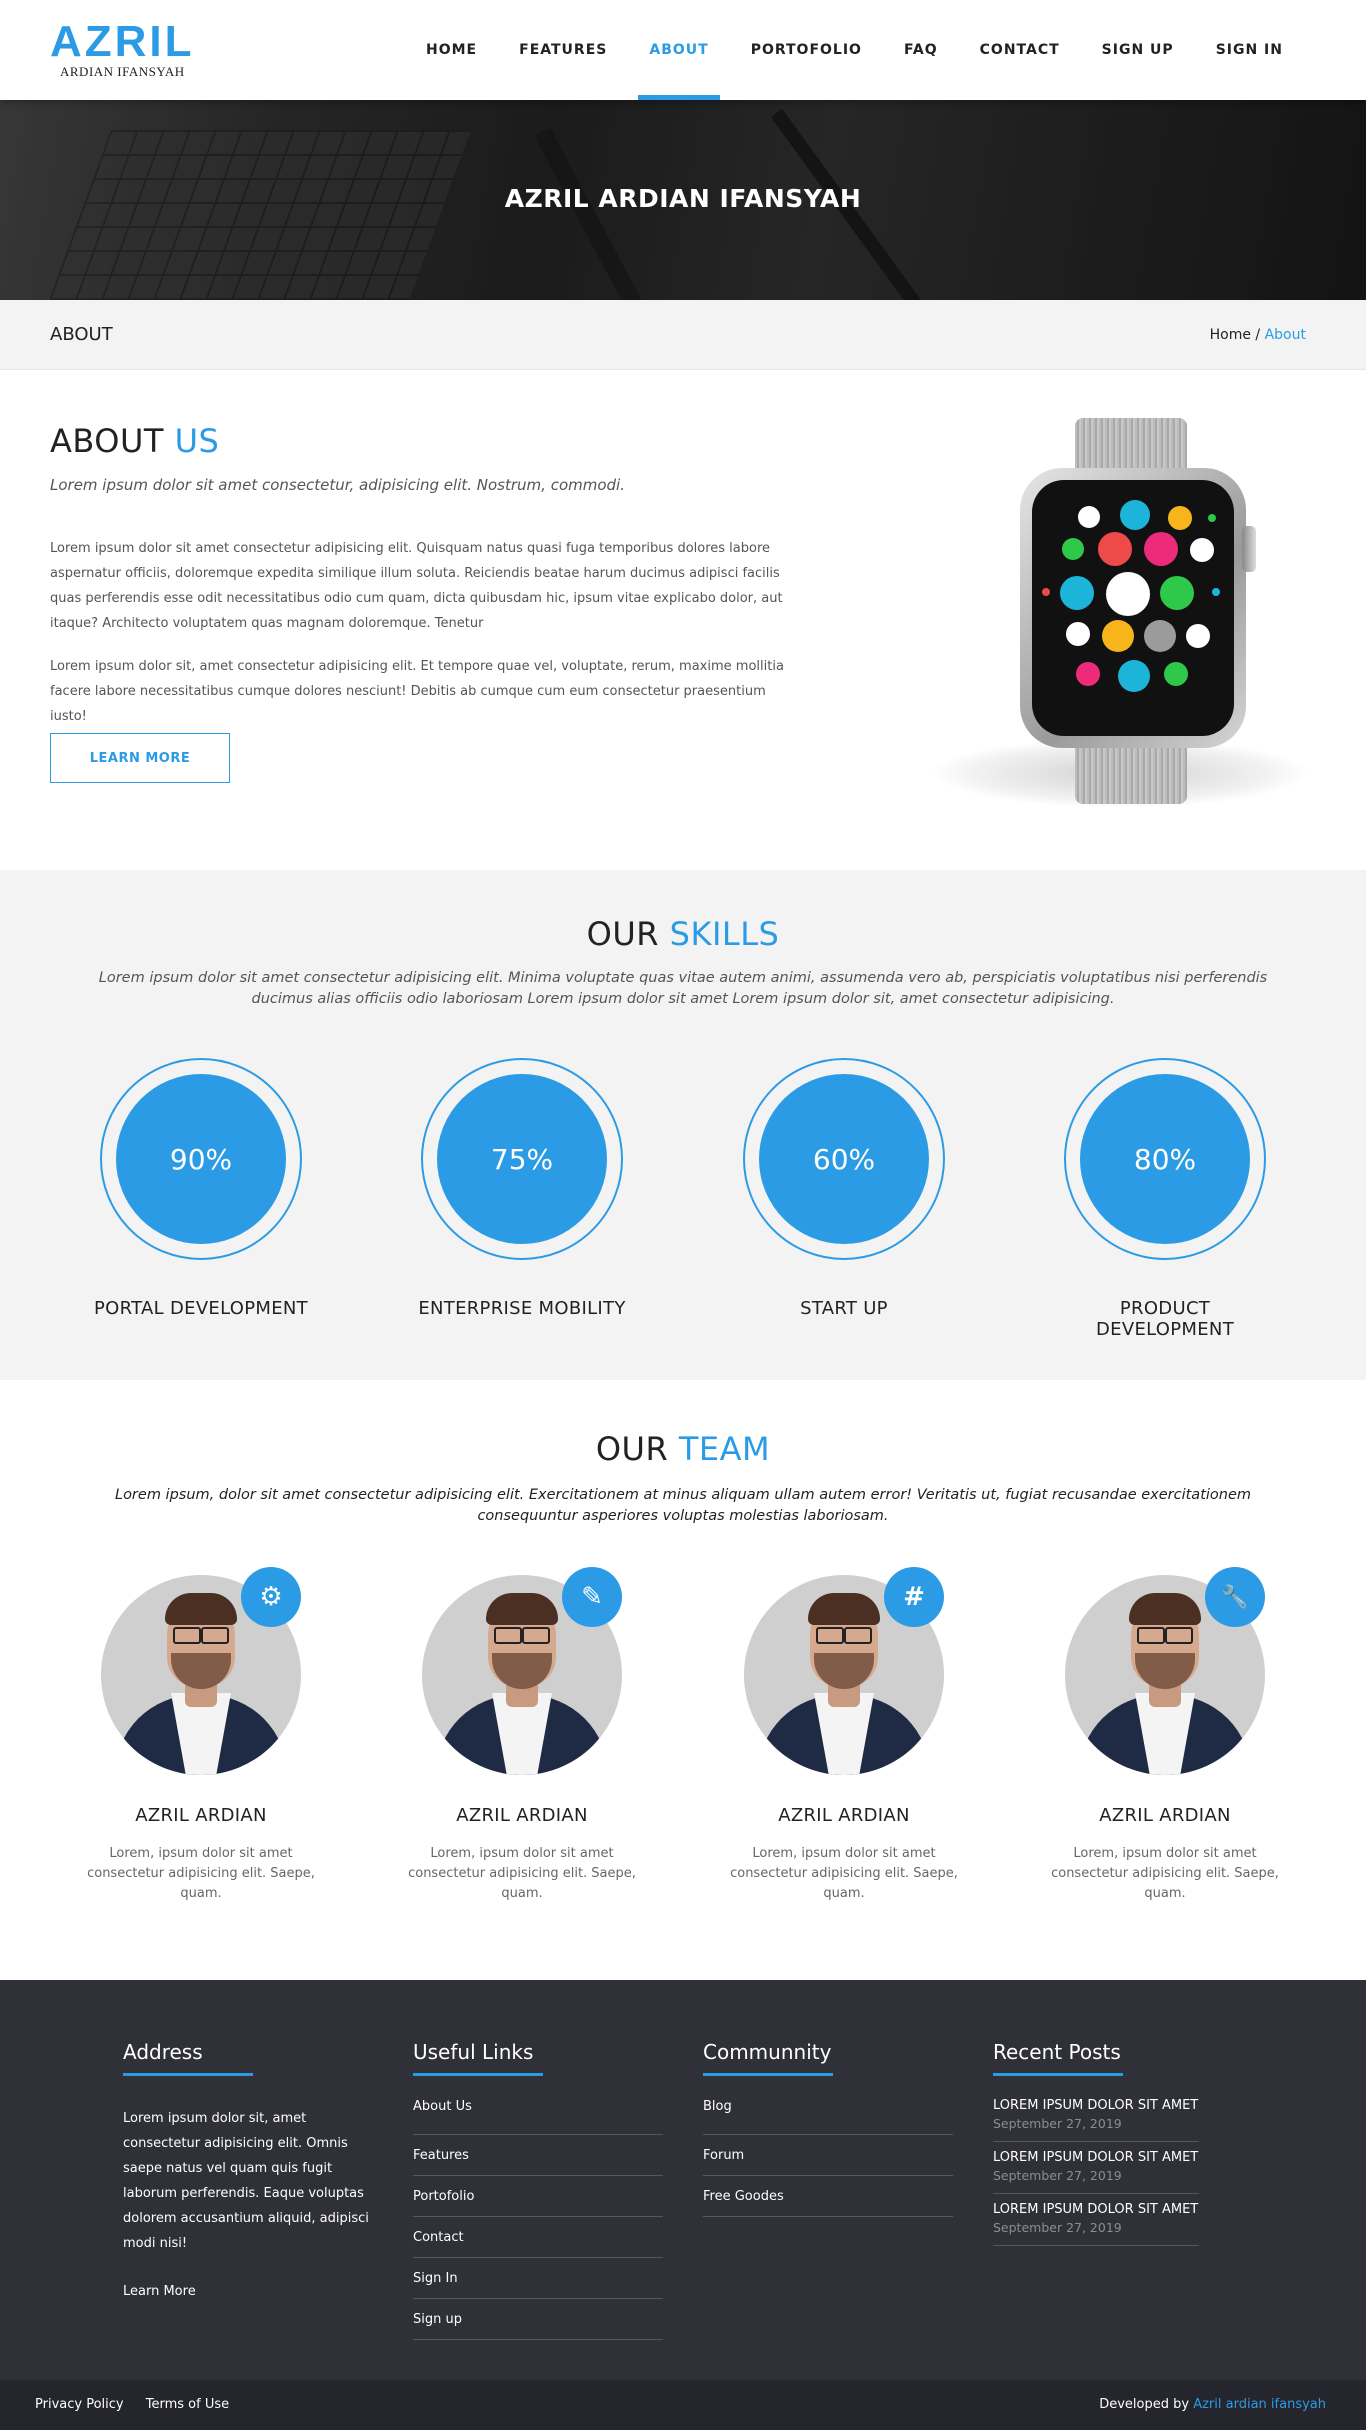 The height and width of the screenshot is (2430, 1366). I want to click on skill-item: 80% PRODUCT DEVELOPMENT, so click(1165, 1199).